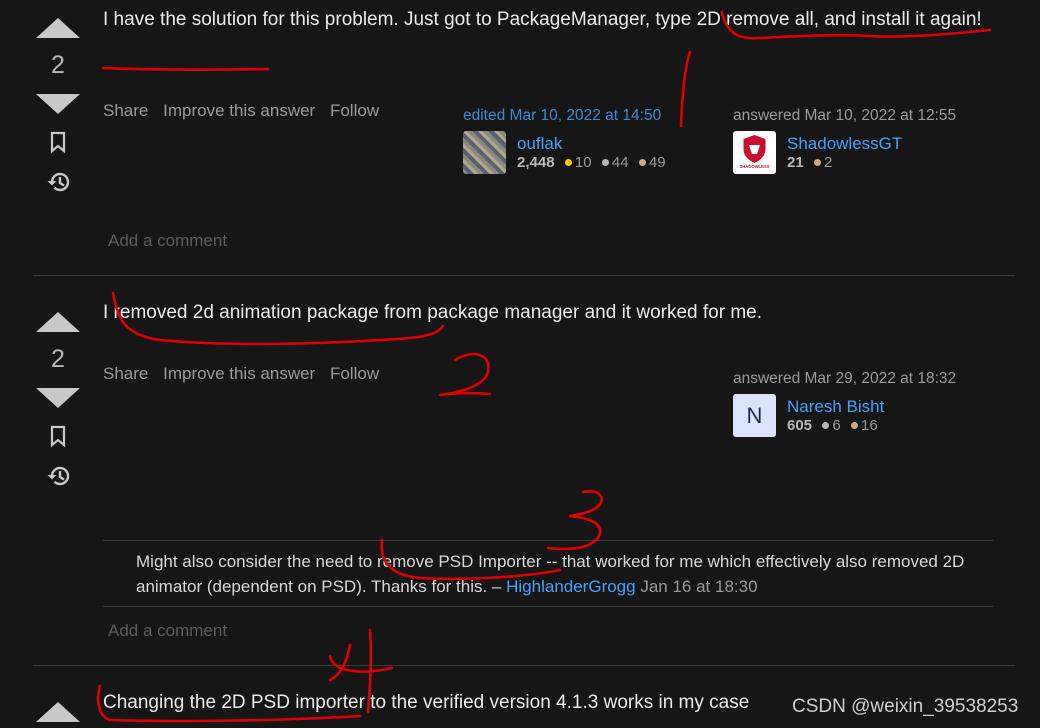 The width and height of the screenshot is (1040, 728). Describe the element at coordinates (835, 407) in the screenshot. I see `user-link: Naresh Bisht` at that location.